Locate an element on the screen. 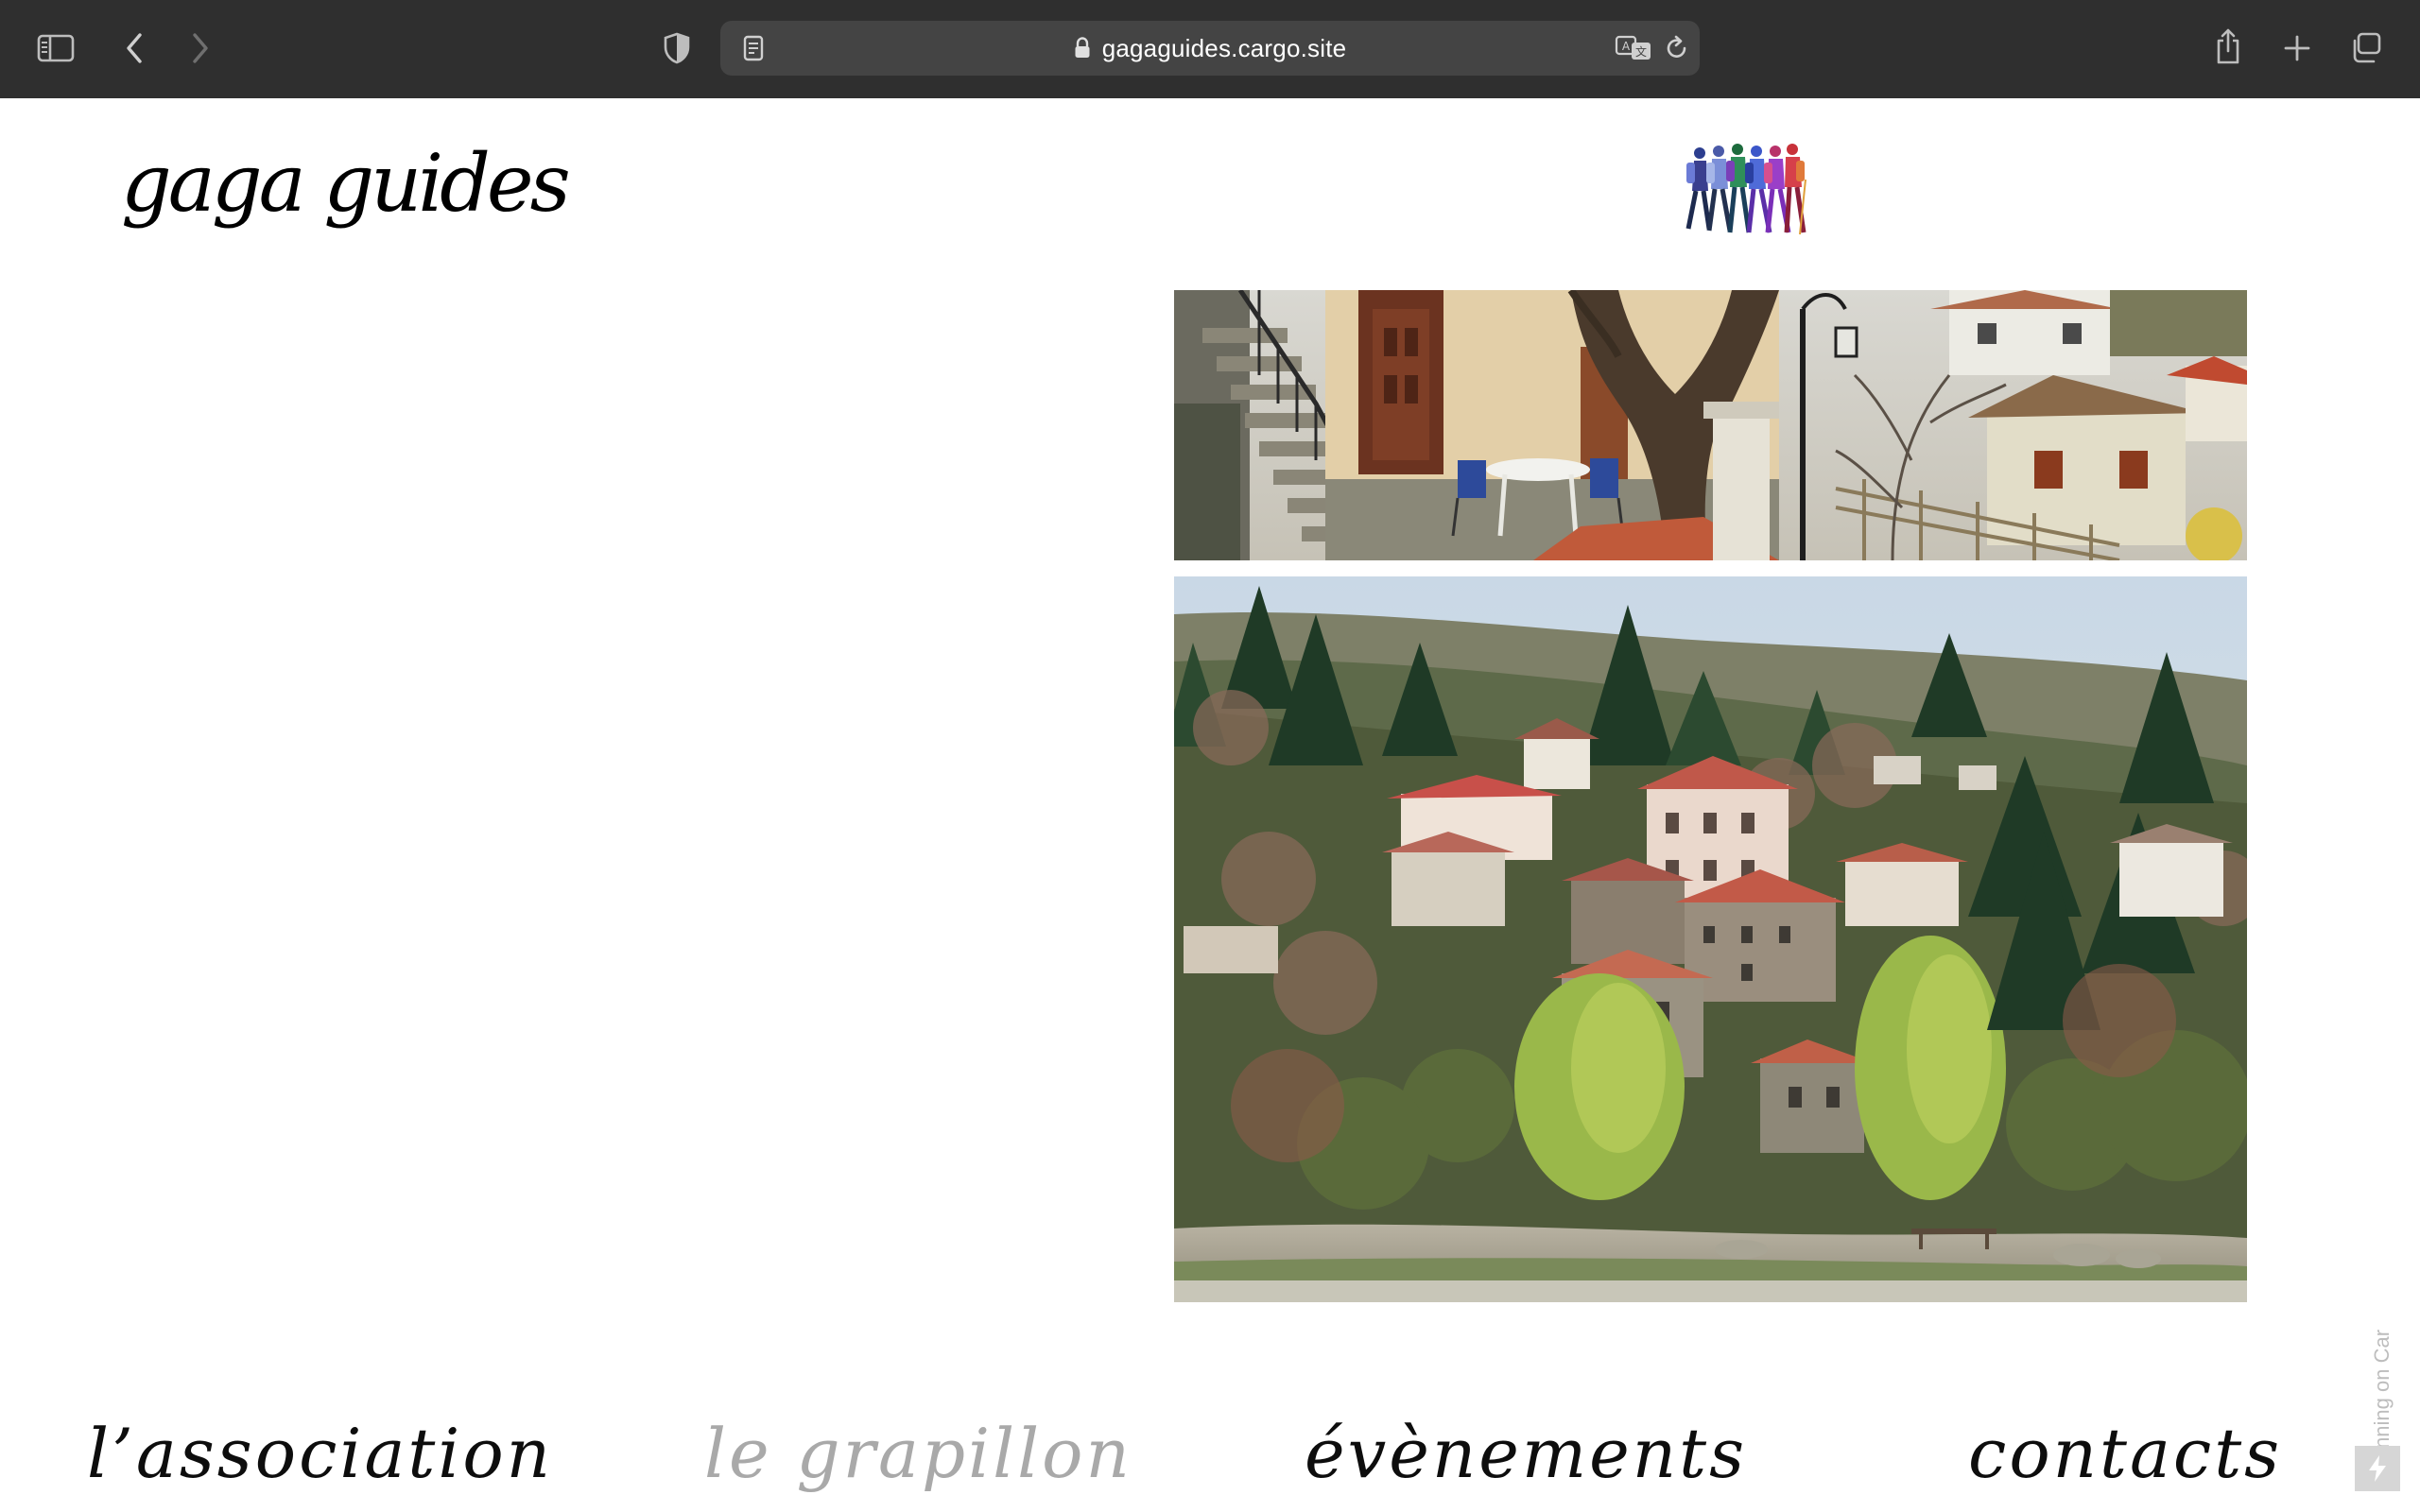  reload-icon is located at coordinates (1677, 48).